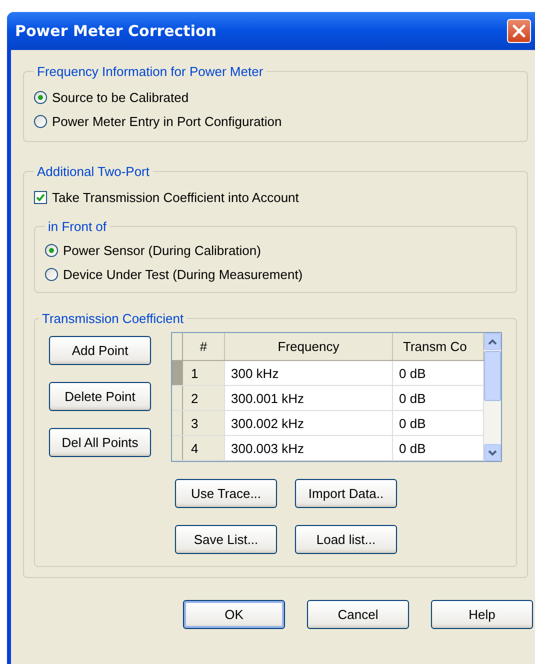 This screenshot has height=664, width=535. What do you see at coordinates (275, 97) in the screenshot?
I see `radio-option: Source to be Calibrated` at bounding box center [275, 97].